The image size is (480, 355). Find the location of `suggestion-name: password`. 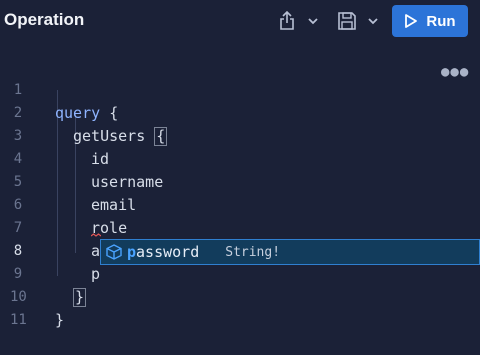

suggestion-name: password is located at coordinates (163, 252).